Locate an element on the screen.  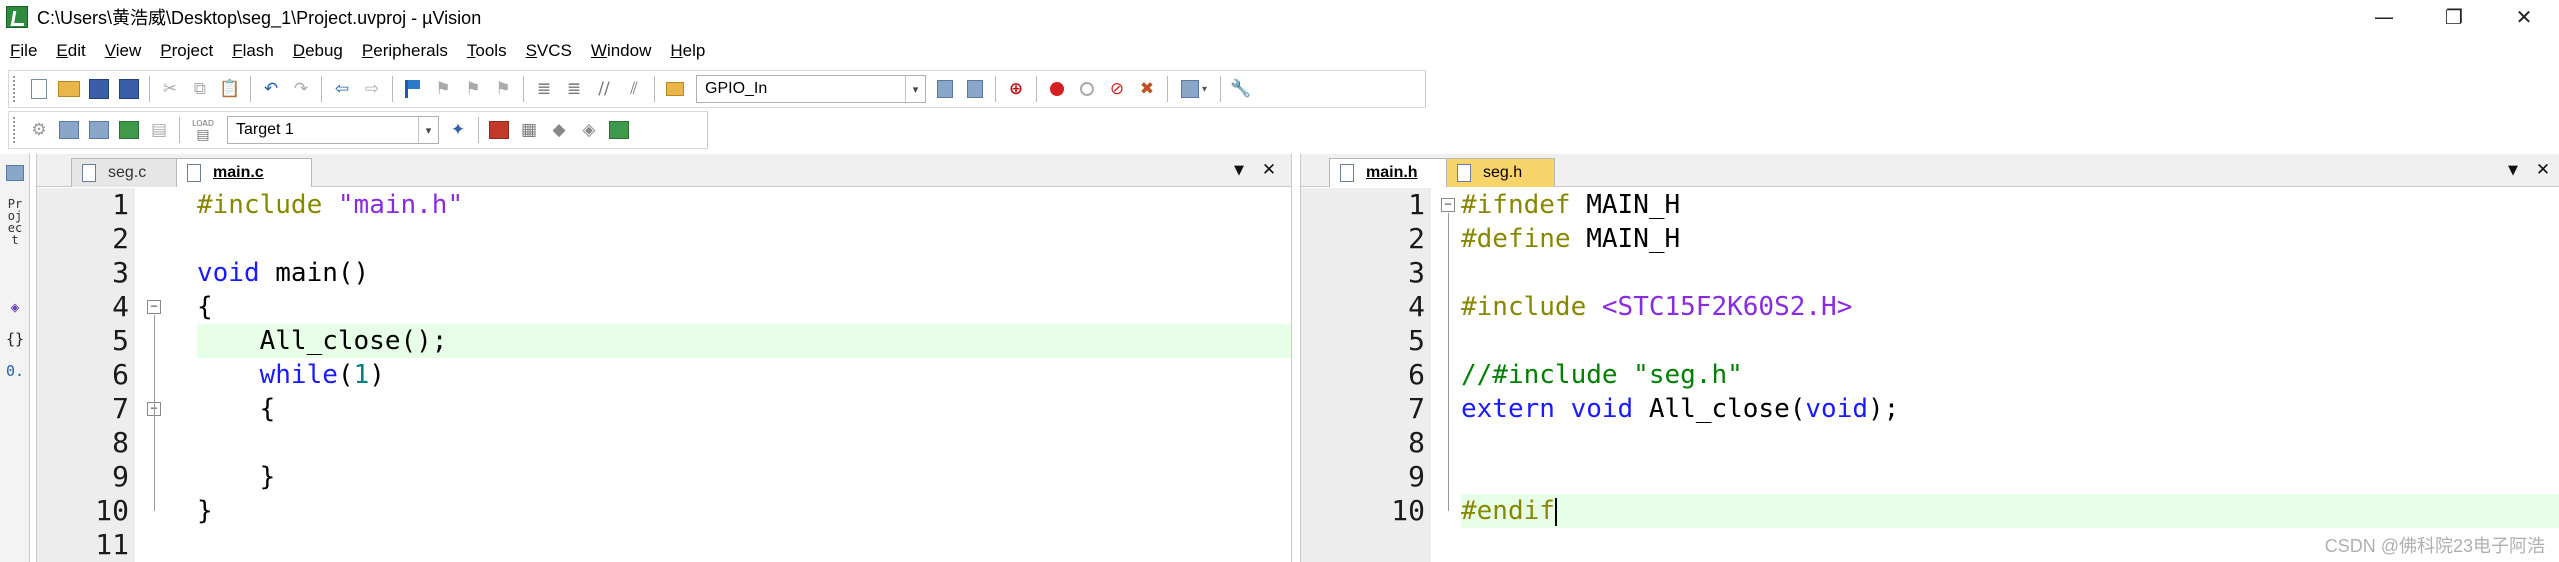
toolbar-separator is located at coordinates (523, 89).